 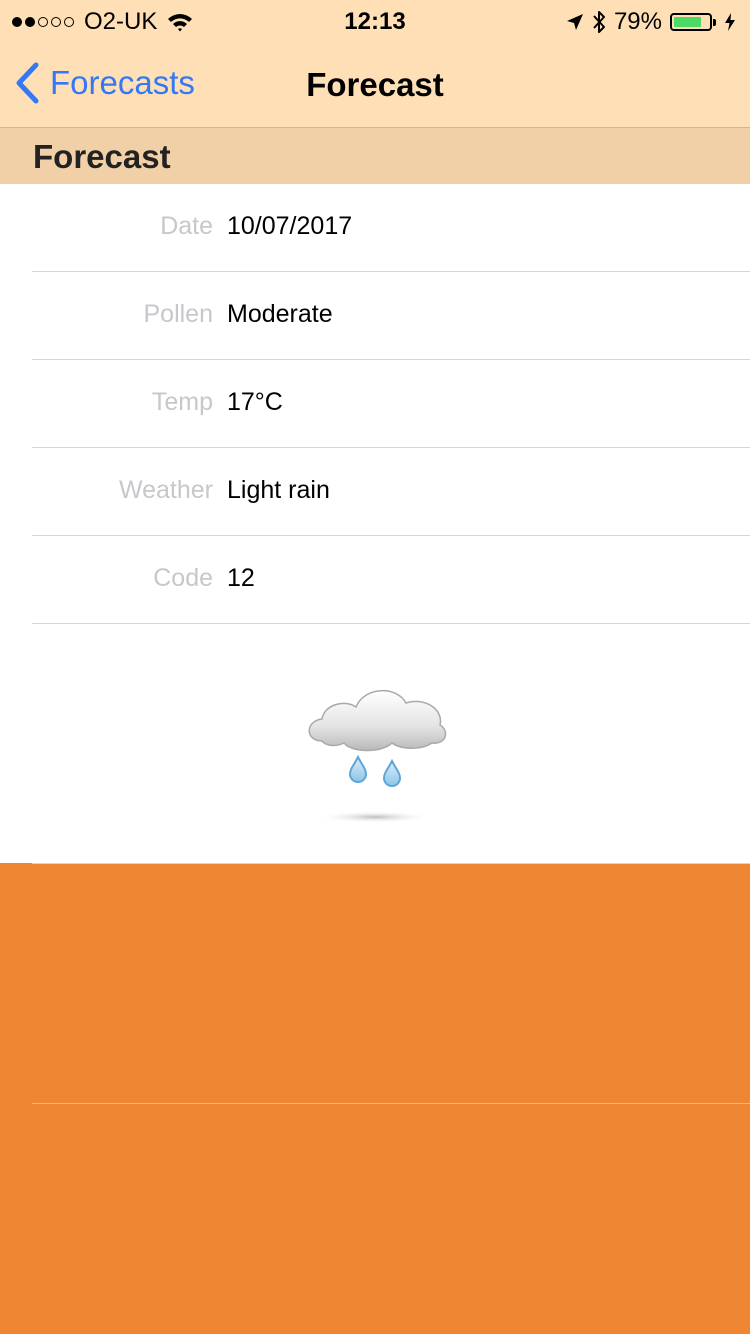 What do you see at coordinates (255, 402) in the screenshot?
I see `detail-value: 17°C` at bounding box center [255, 402].